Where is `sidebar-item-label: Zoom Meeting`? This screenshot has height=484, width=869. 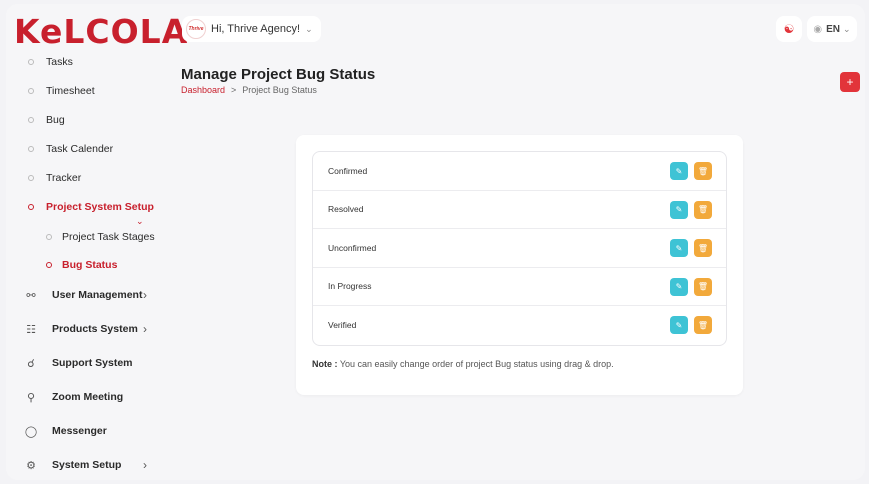
sidebar-item-label: Zoom Meeting is located at coordinates (88, 397).